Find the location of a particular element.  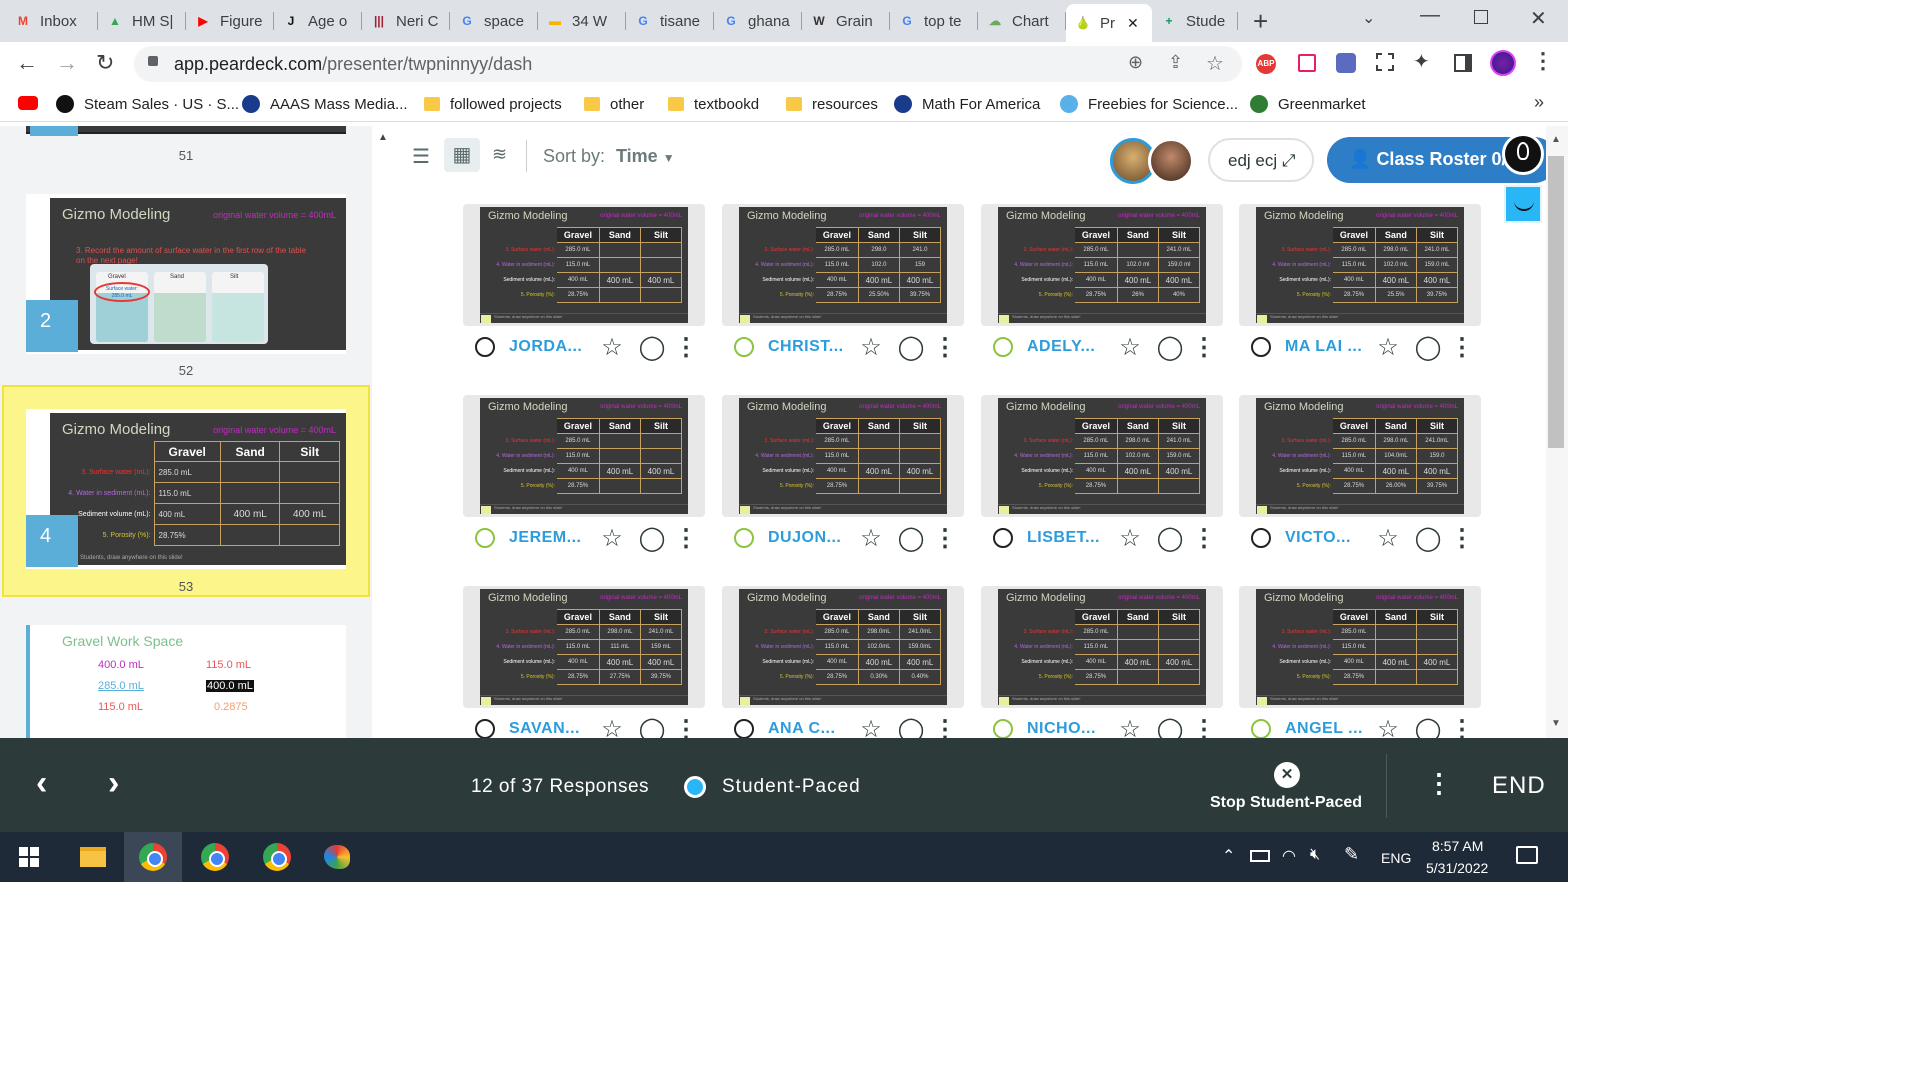

bookmark-item: Math For America is located at coordinates (967, 104).